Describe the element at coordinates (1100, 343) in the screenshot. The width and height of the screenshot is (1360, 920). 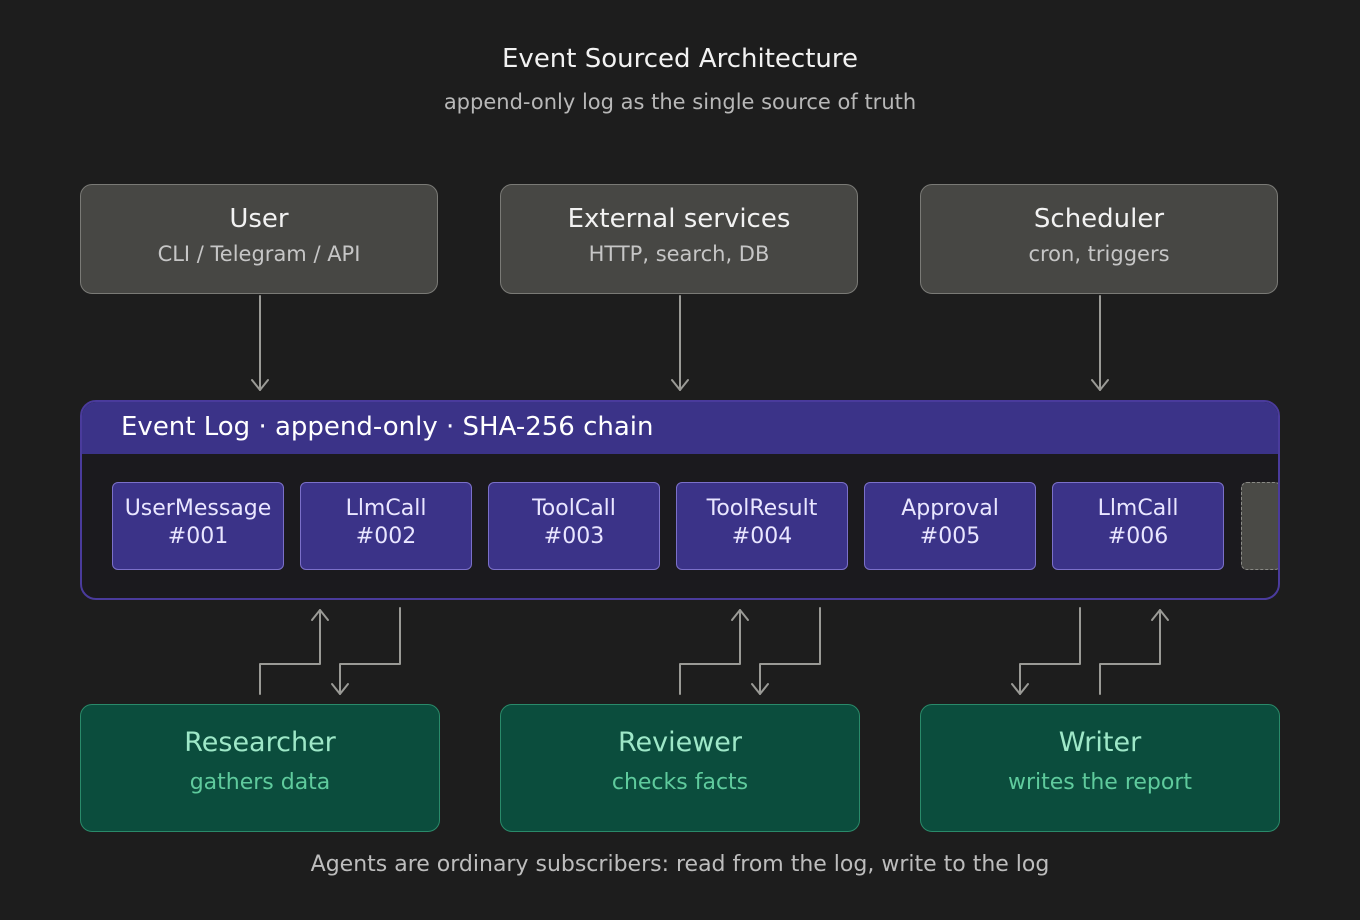
I see `arrow-scheduler-to-log` at that location.